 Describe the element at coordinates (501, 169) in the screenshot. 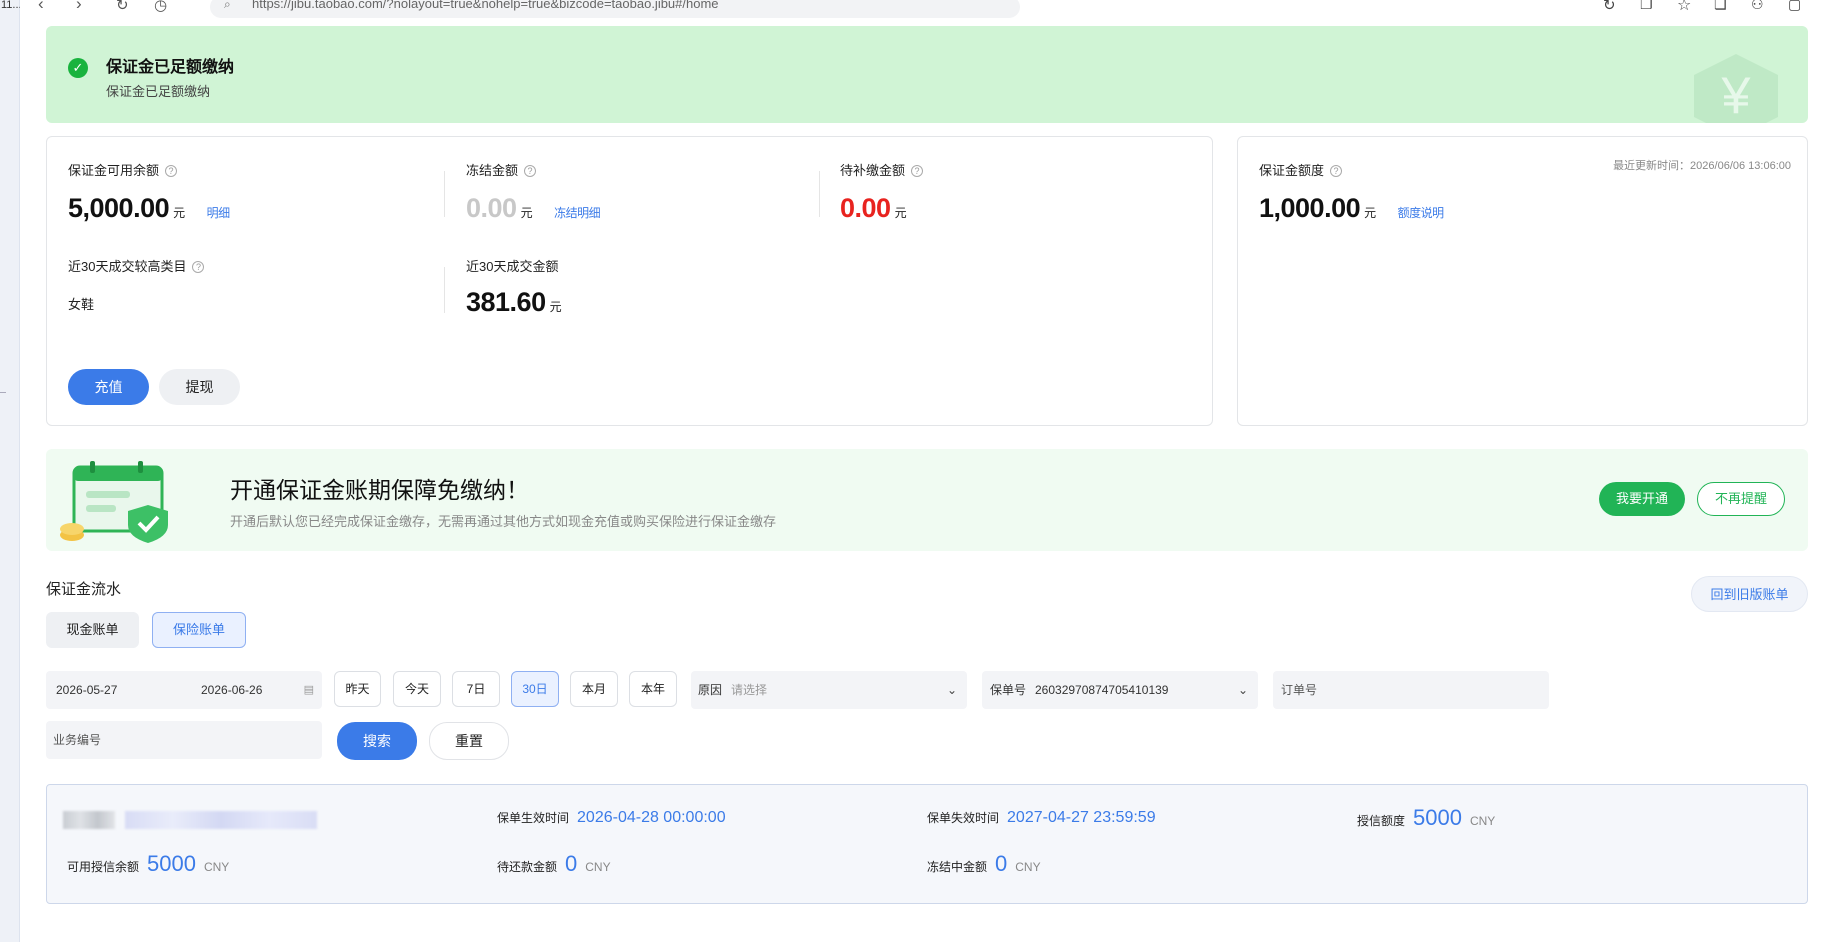

I see `frozen-amount-label: 冻结金额?` at that location.